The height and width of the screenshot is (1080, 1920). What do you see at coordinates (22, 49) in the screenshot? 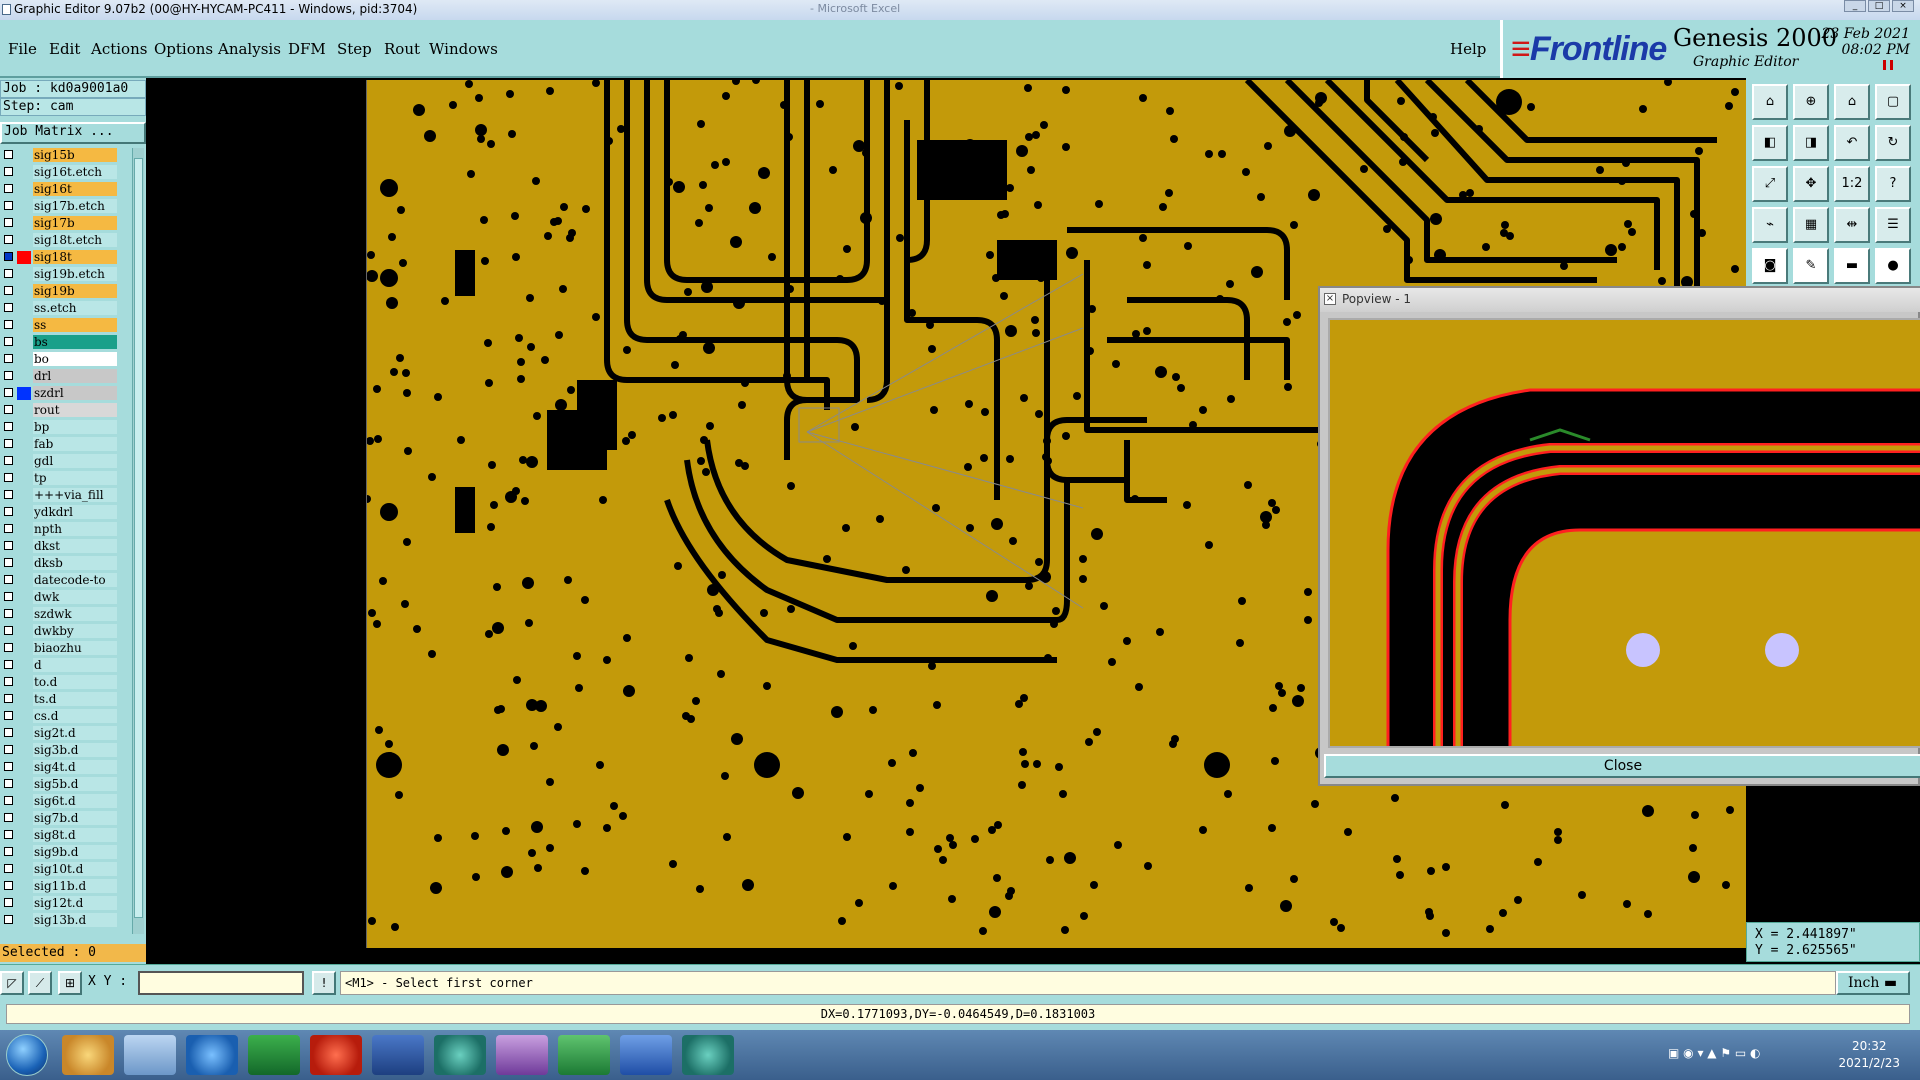
I see `menu-file: File` at bounding box center [22, 49].